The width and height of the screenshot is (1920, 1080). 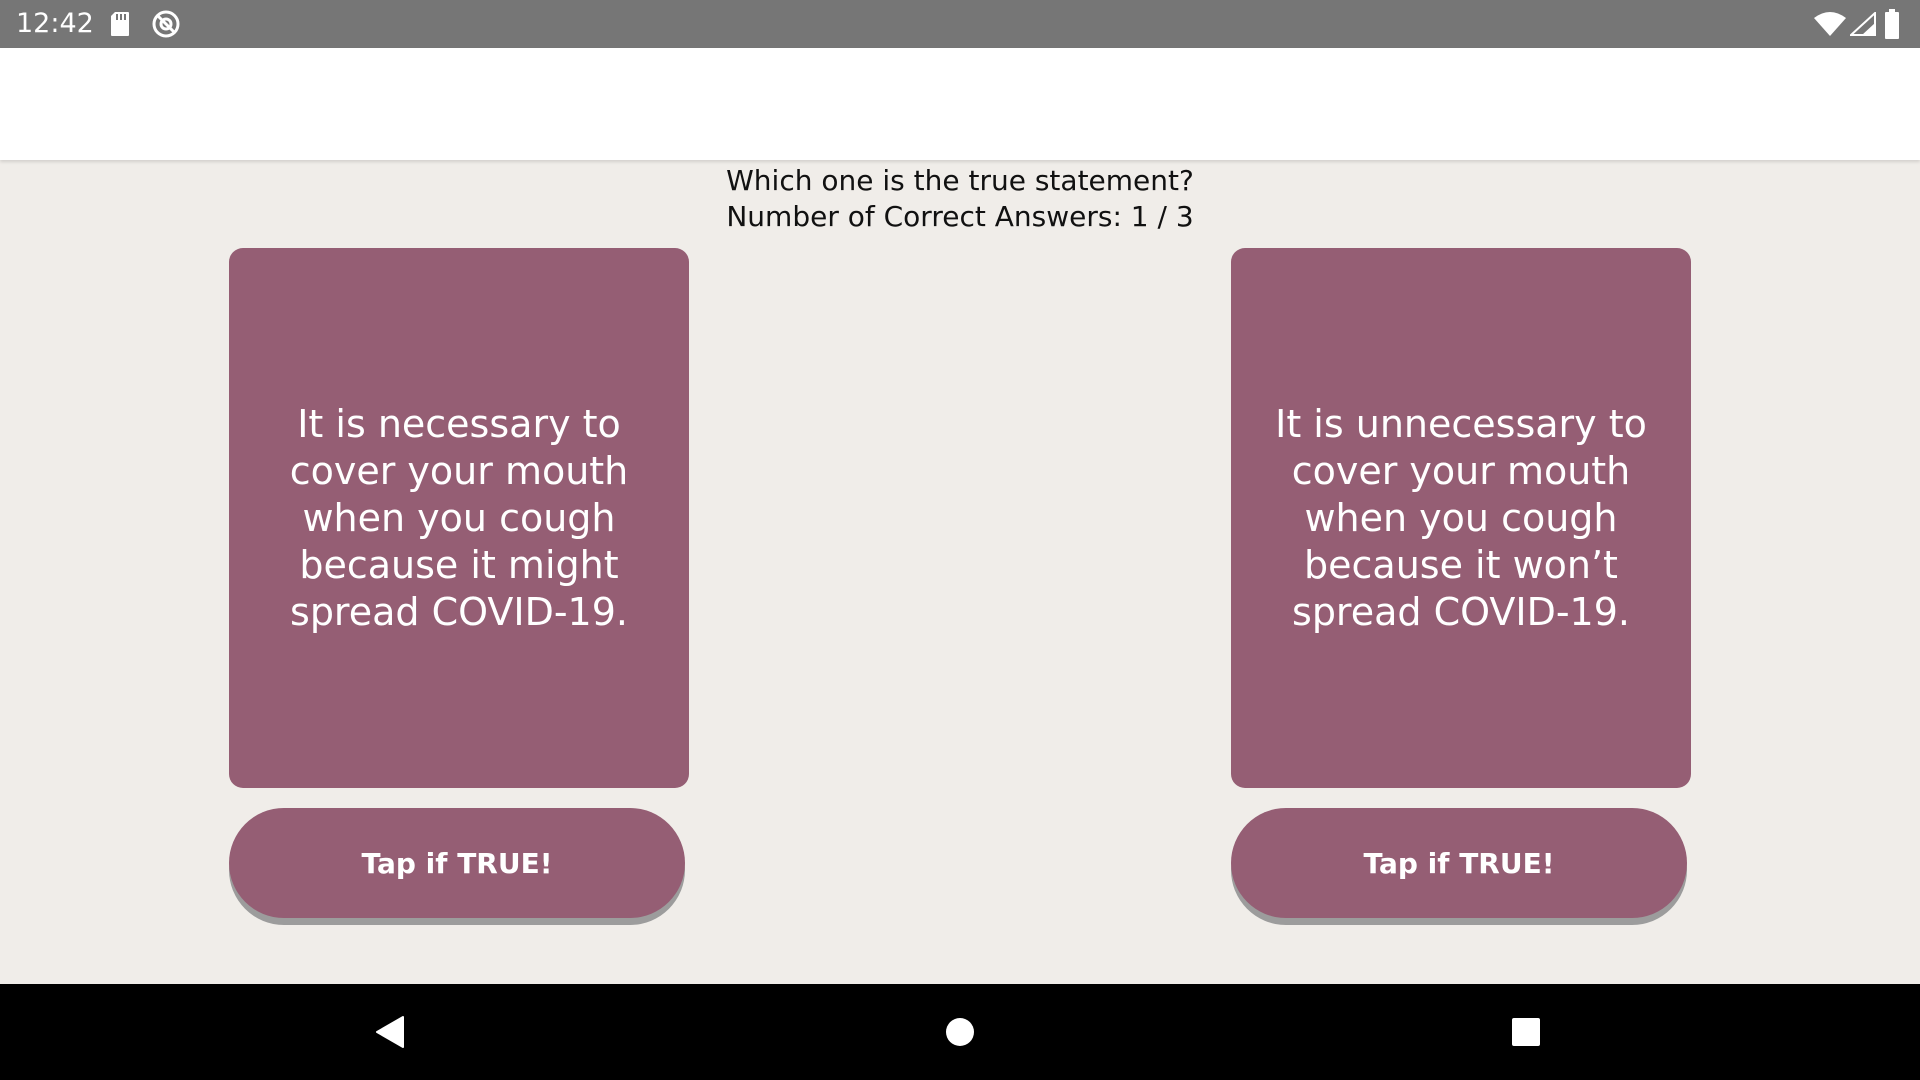 I want to click on recents-icon, so click(x=1526, y=1032).